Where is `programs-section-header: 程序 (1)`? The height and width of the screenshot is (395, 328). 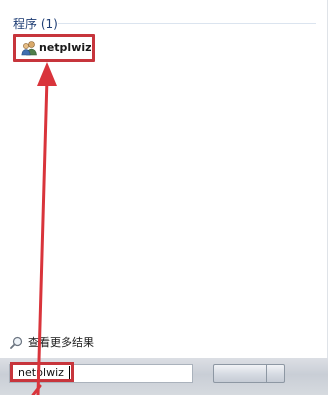
programs-section-header: 程序 (1) is located at coordinates (35, 24).